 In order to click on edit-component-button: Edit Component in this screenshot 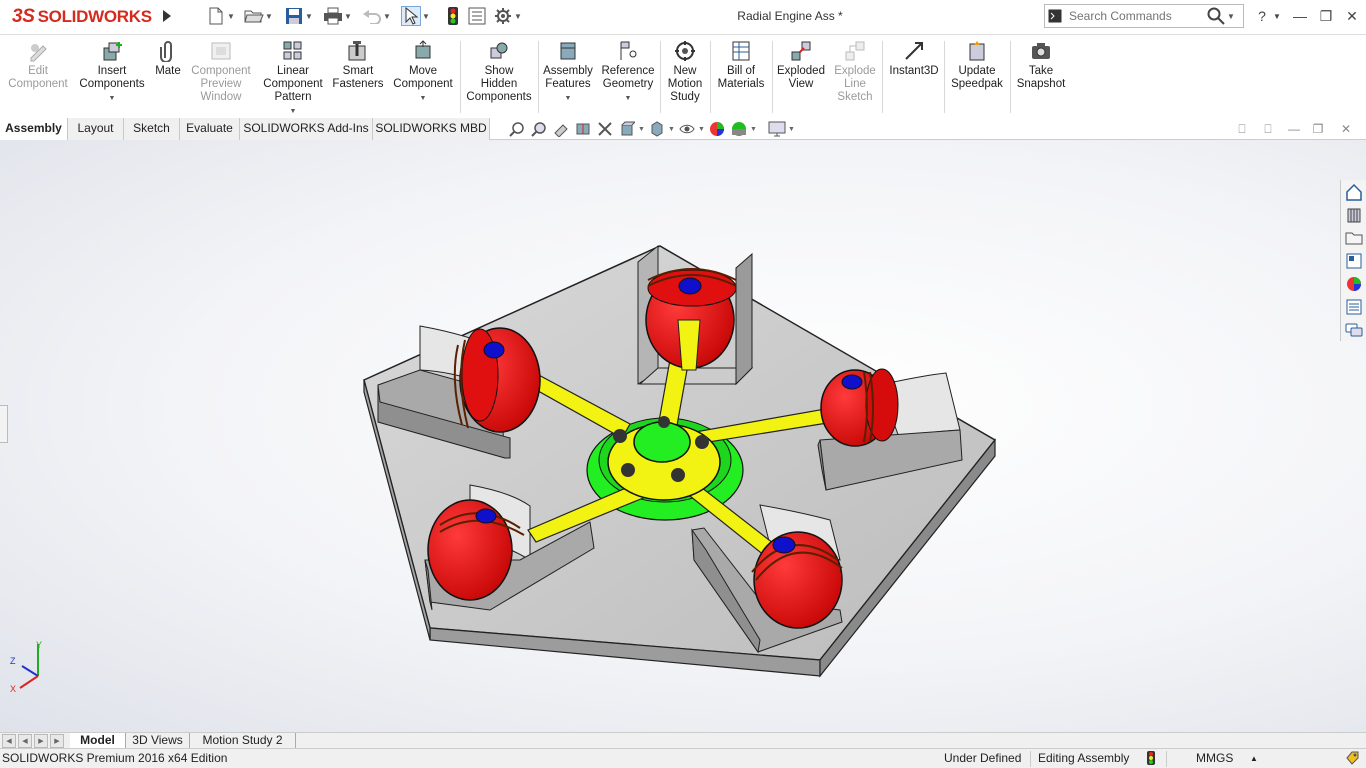, I will do `click(38, 65)`.